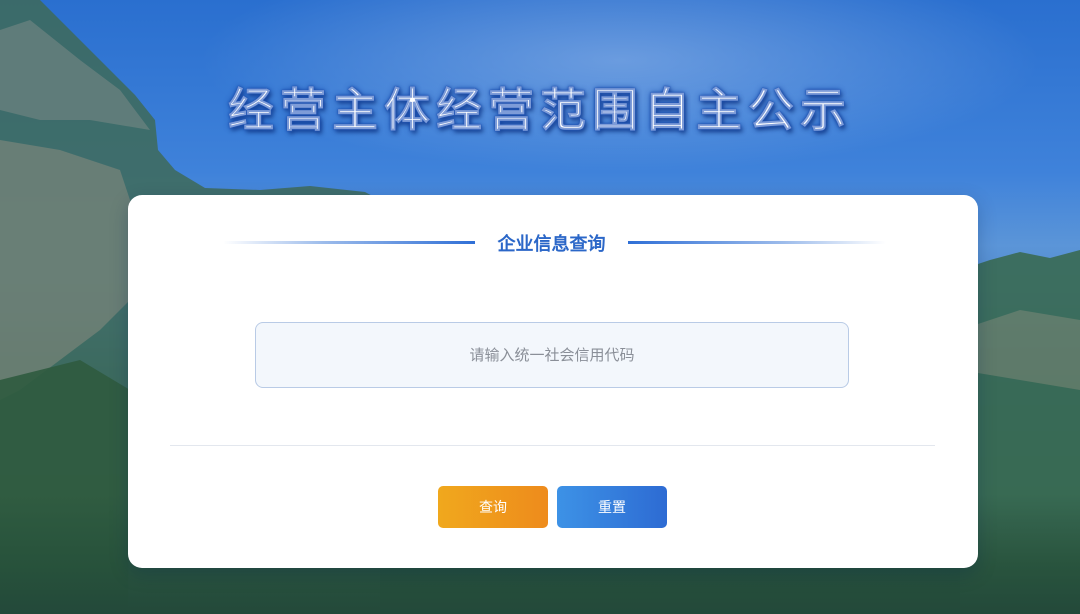  What do you see at coordinates (349, 242) in the screenshot?
I see `header-divider-left` at bounding box center [349, 242].